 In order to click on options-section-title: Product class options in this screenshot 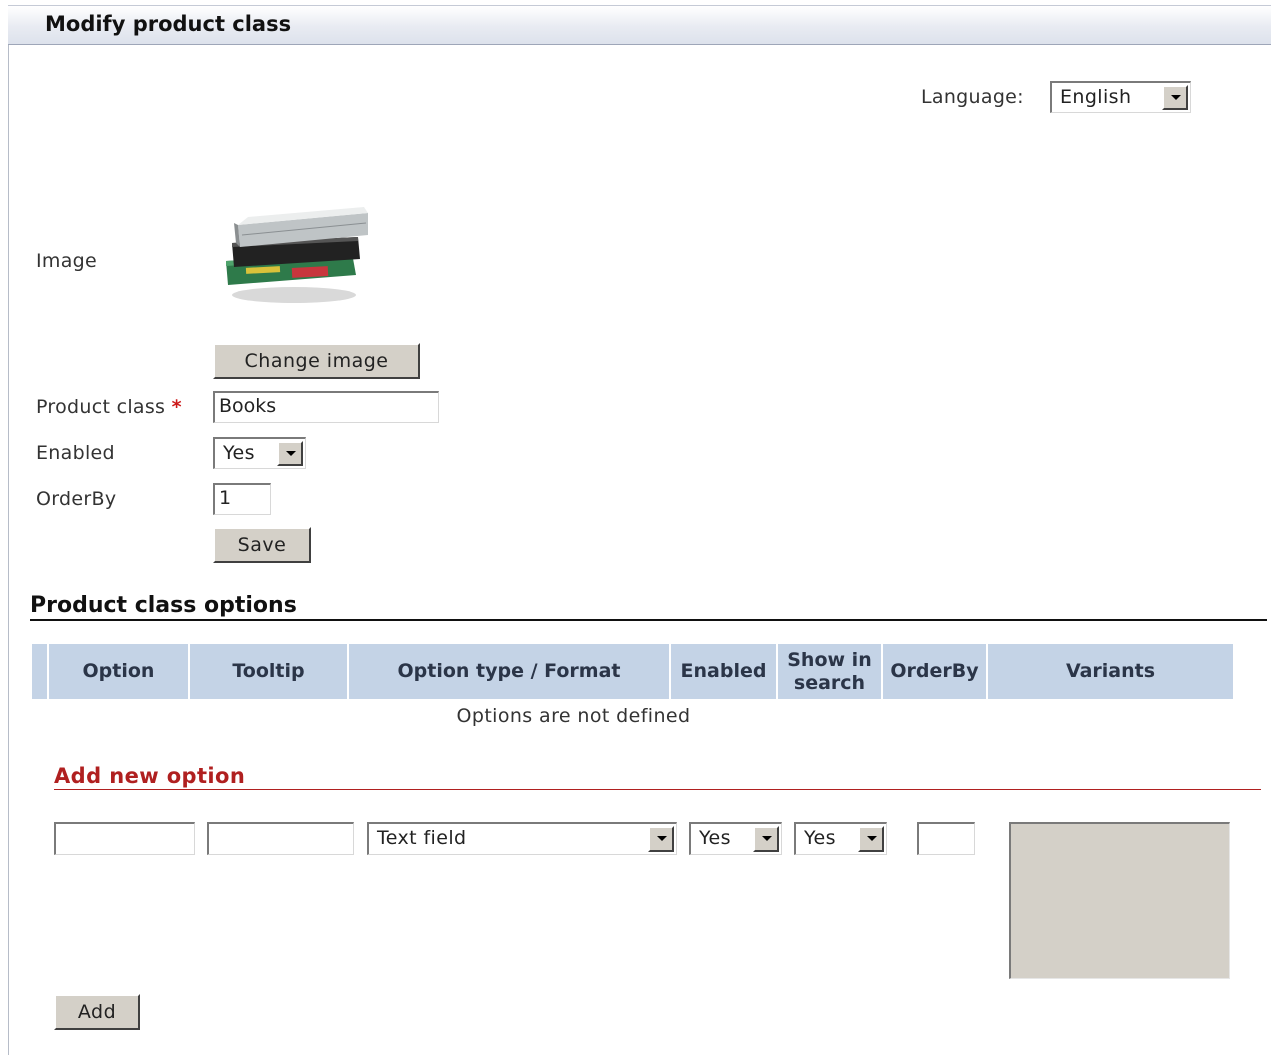, I will do `click(163, 605)`.